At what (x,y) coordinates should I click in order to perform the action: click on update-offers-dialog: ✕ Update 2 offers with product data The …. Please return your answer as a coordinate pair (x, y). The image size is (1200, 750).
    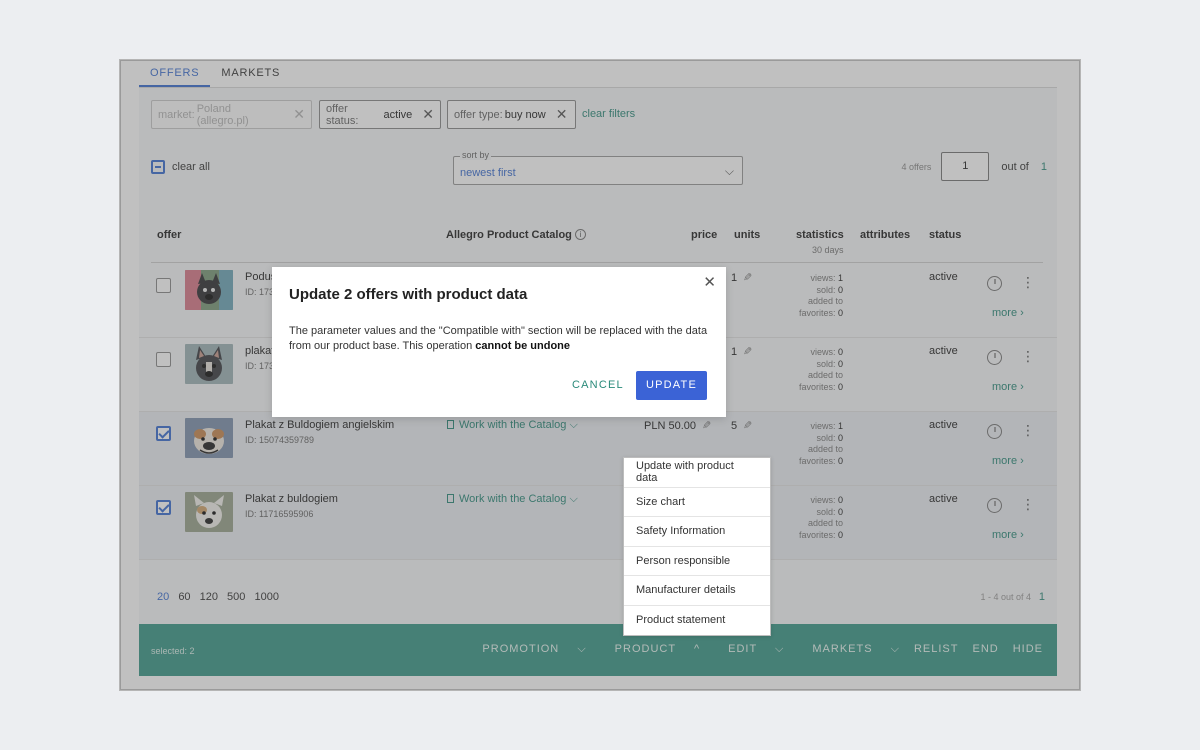
    Looking at the image, I should click on (499, 342).